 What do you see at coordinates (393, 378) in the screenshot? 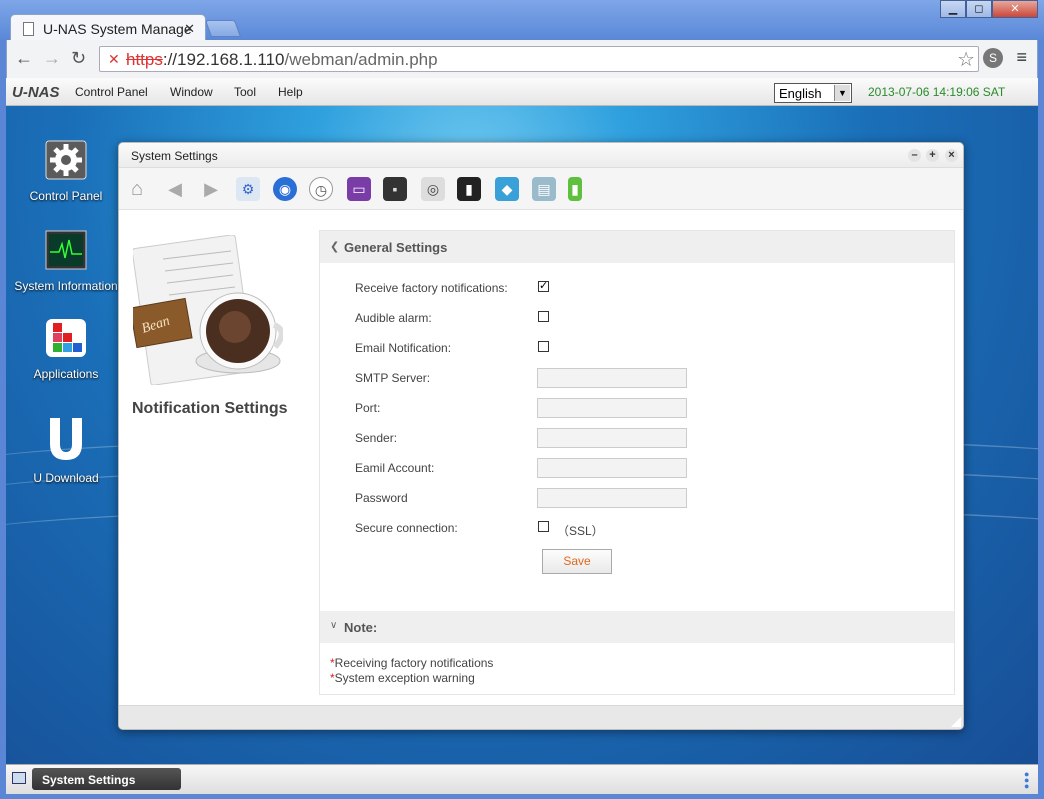
I see `smtp-server-label: SMTP Server:` at bounding box center [393, 378].